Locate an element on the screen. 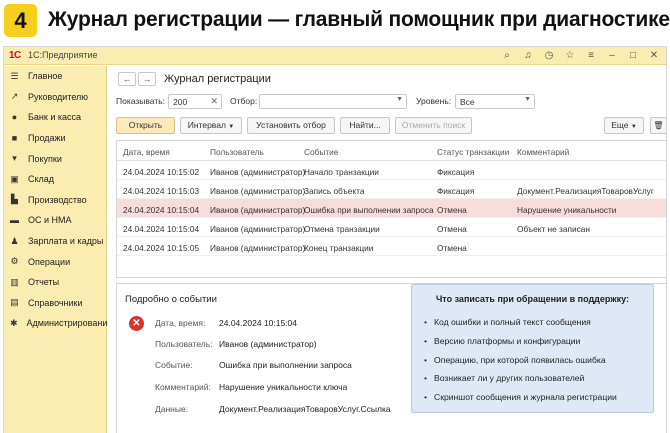  app-logo: 1С is located at coordinates (15, 55).